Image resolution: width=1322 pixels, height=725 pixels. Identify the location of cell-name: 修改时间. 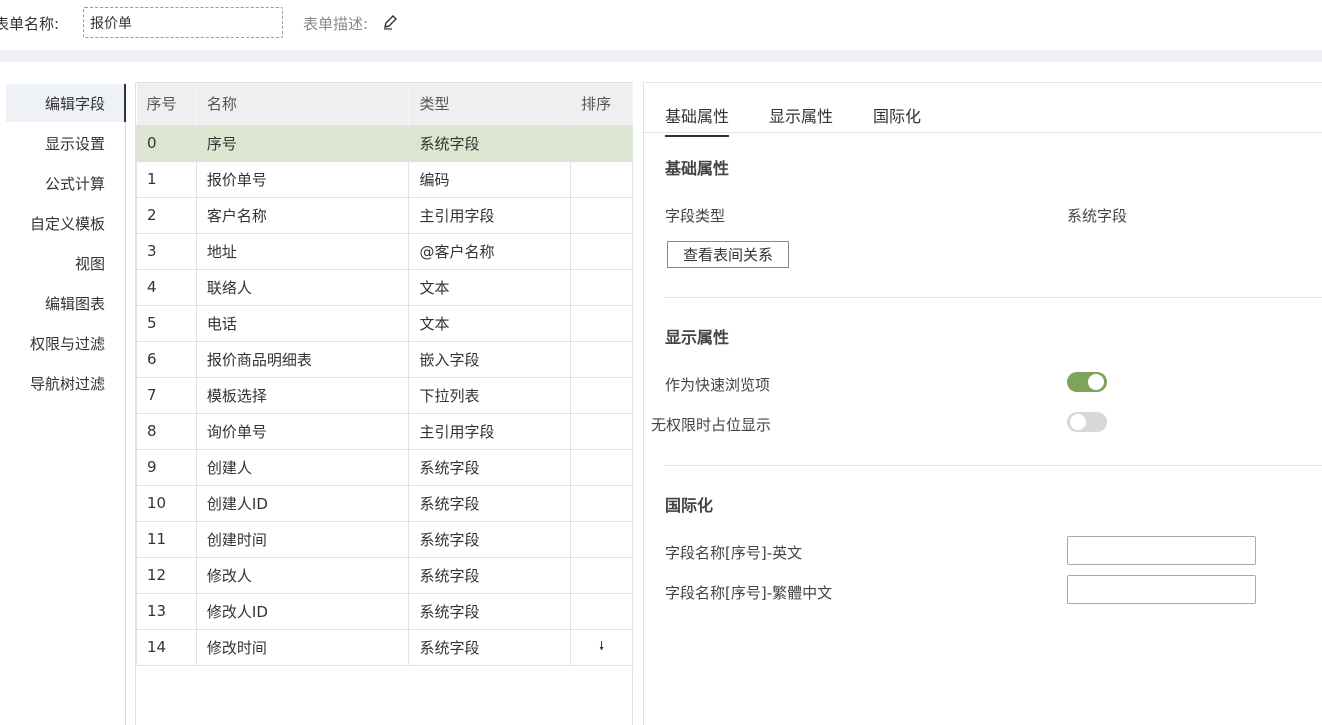
(302, 647).